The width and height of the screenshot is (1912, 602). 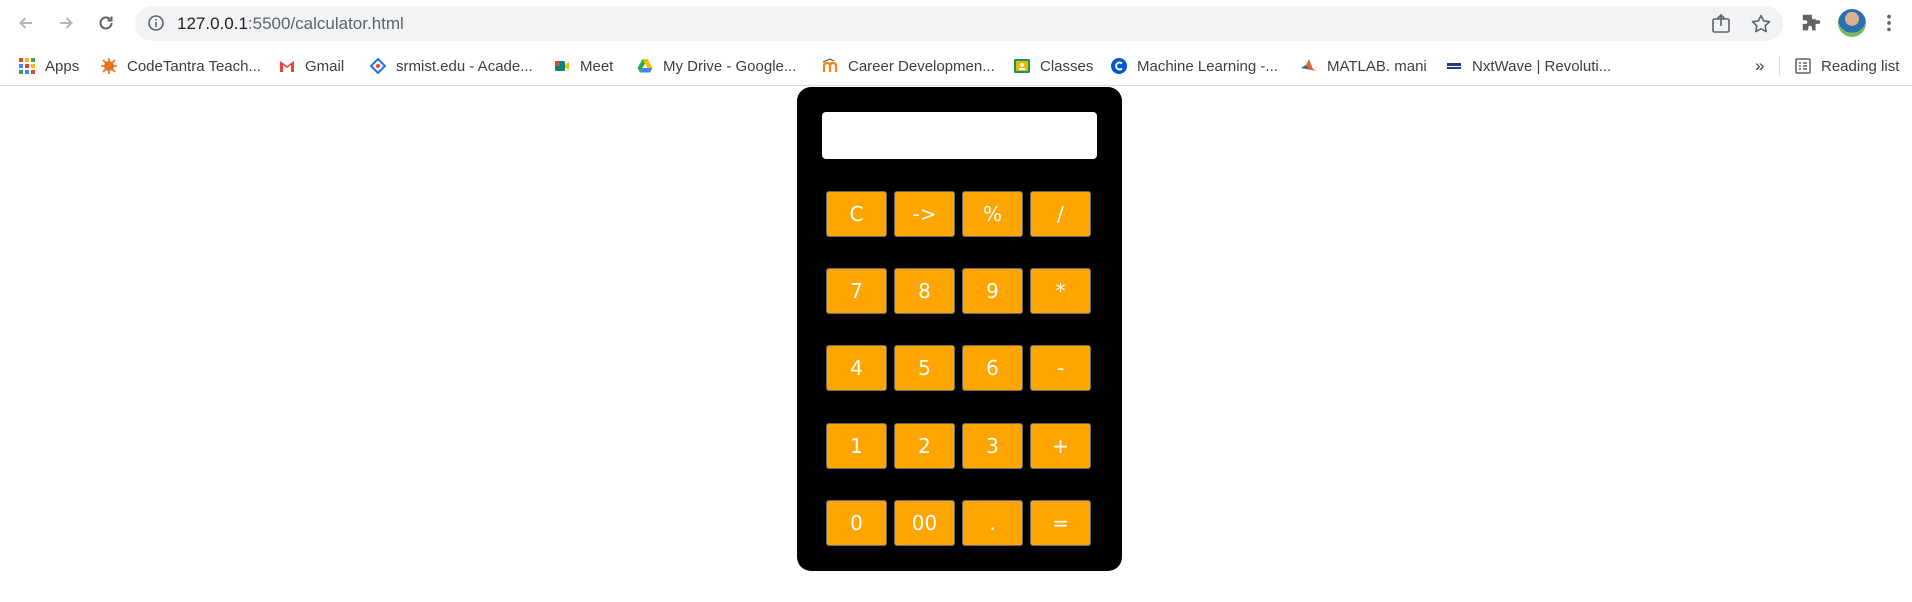 I want to click on browser-toolbar: 127.0.0.1:5500/calculator.html, so click(x=956, y=23).